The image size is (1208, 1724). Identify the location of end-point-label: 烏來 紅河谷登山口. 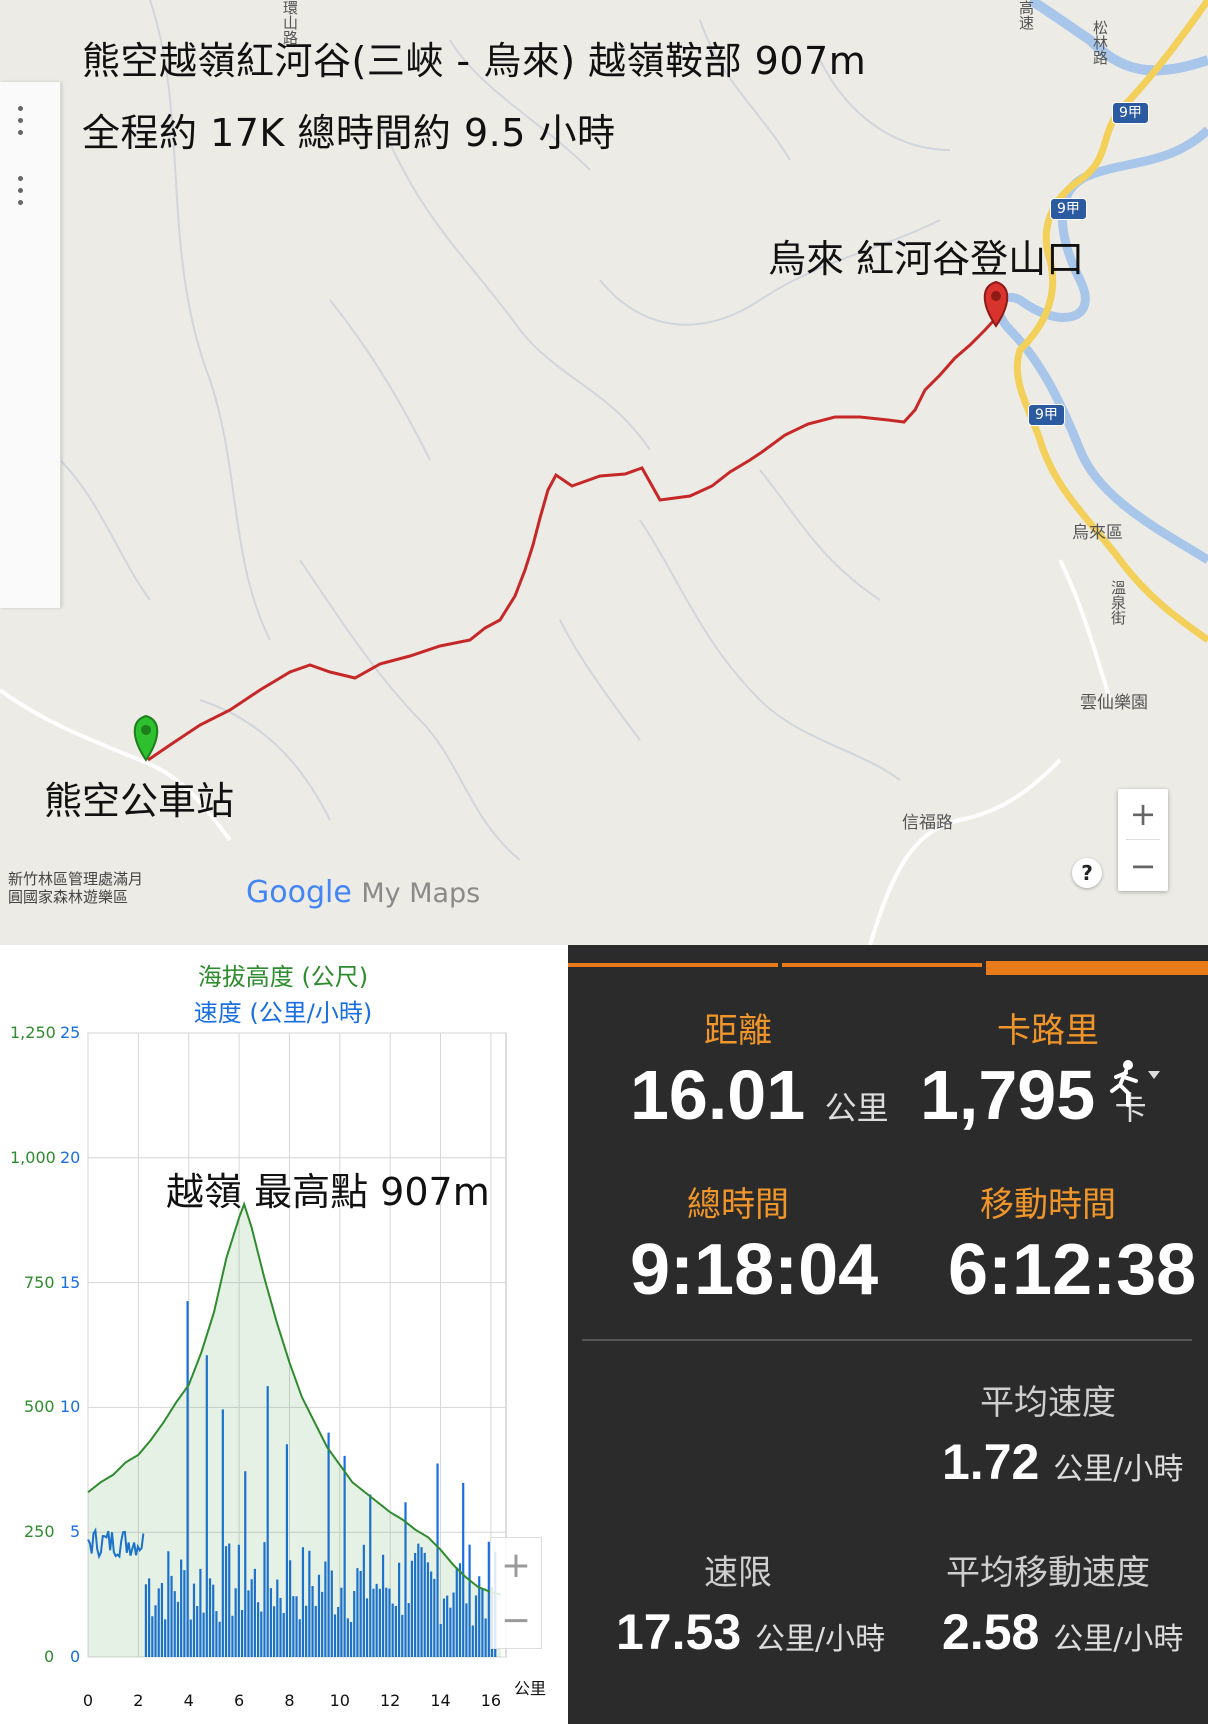
(926, 259).